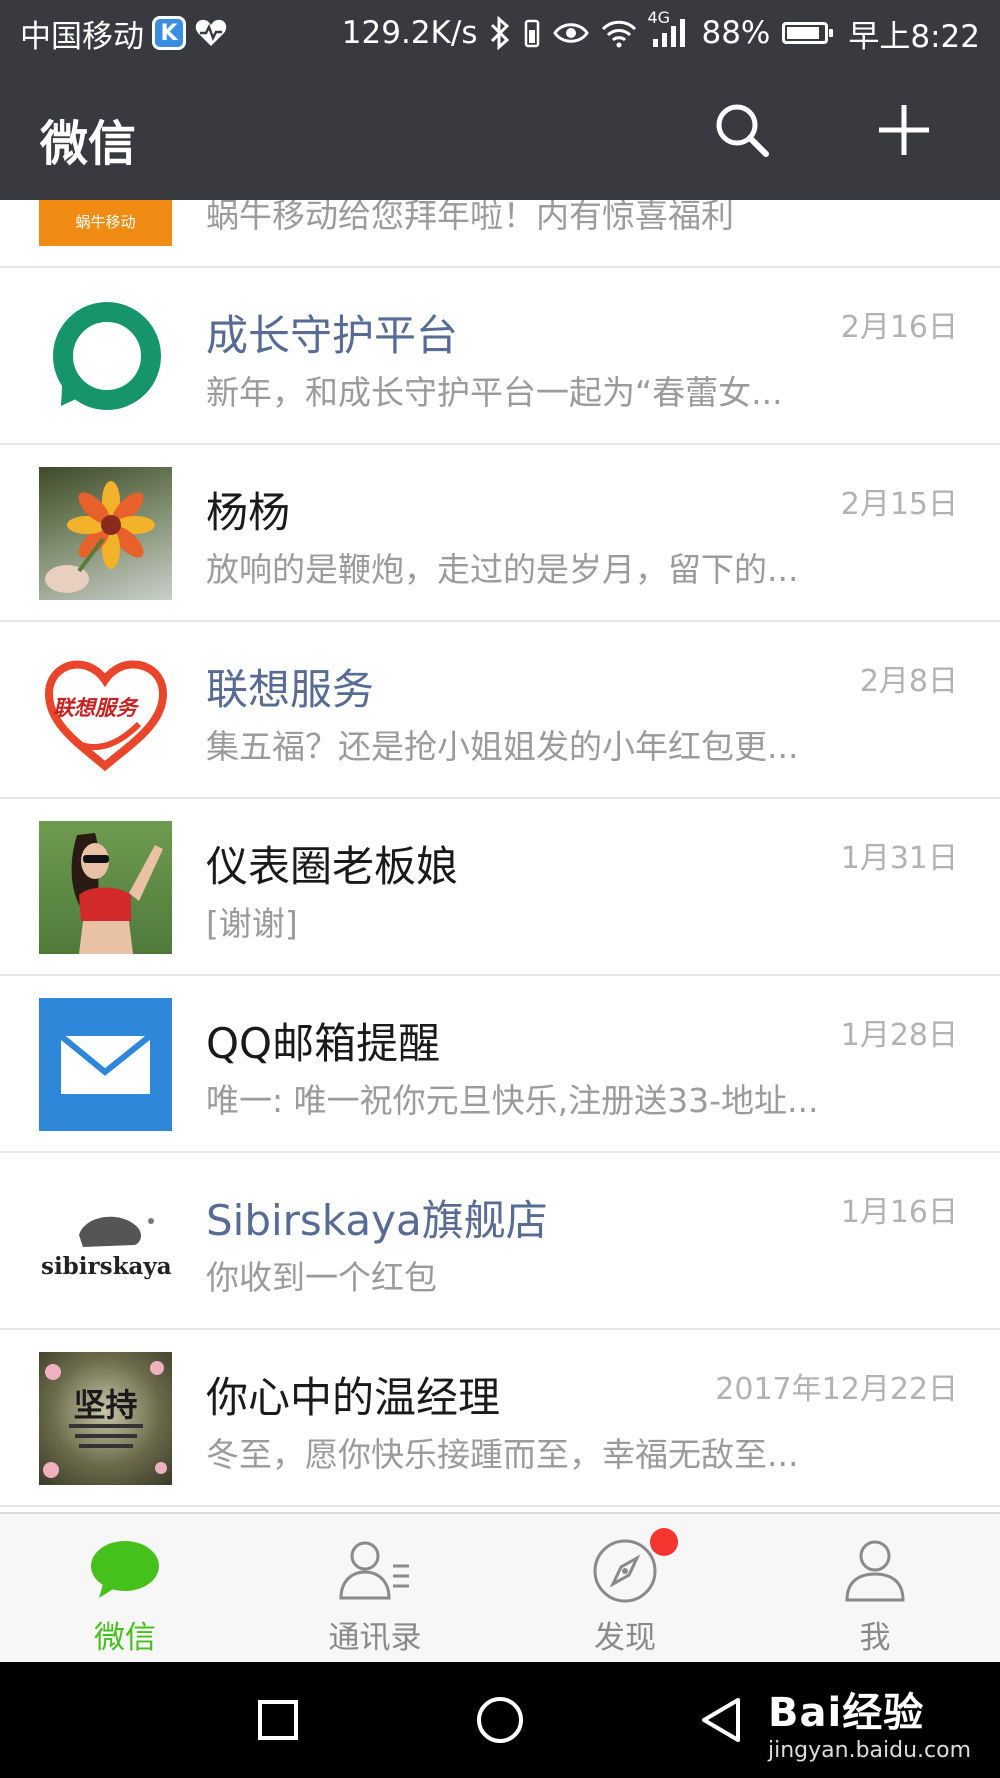 The width and height of the screenshot is (1000, 1778). Describe the element at coordinates (664, 1542) in the screenshot. I see `notification-dot` at that location.